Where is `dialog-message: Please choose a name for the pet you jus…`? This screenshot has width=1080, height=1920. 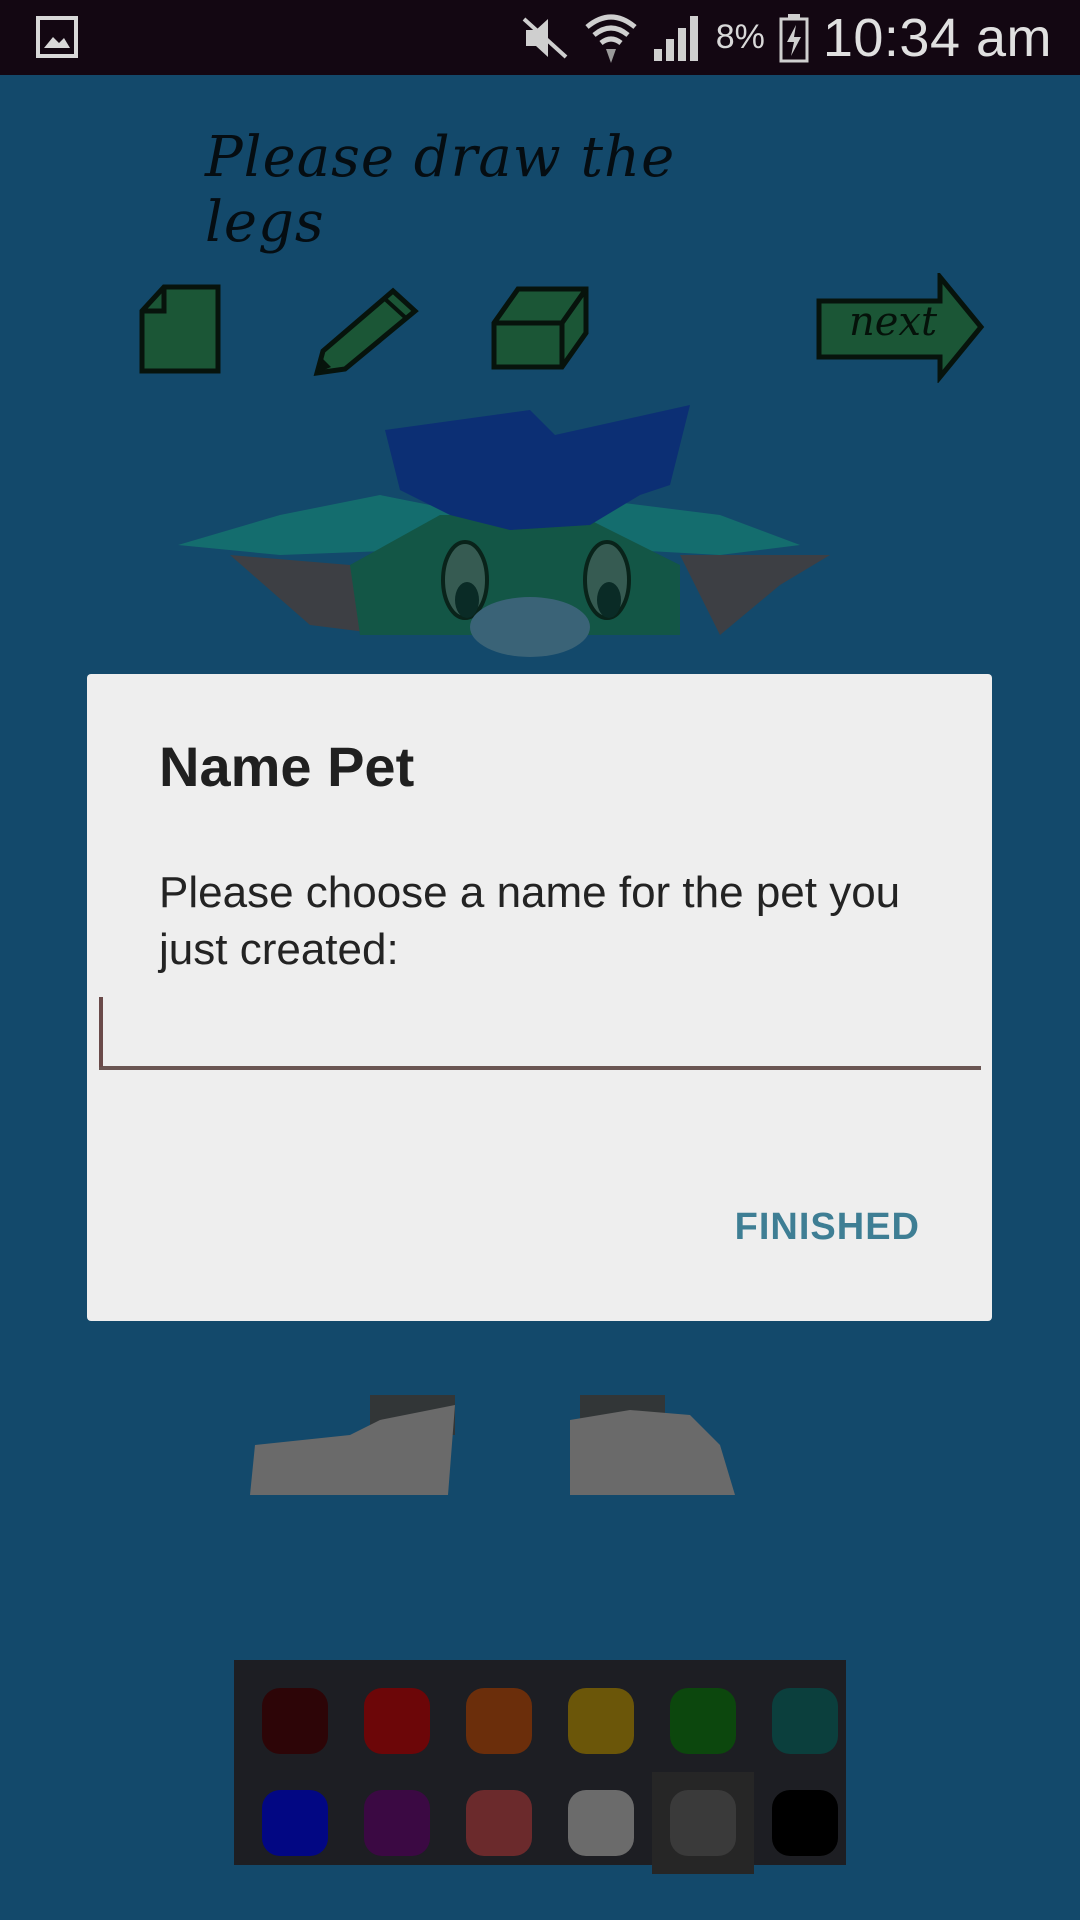
dialog-message: Please choose a name for the pet you jus… is located at coordinates (530, 921).